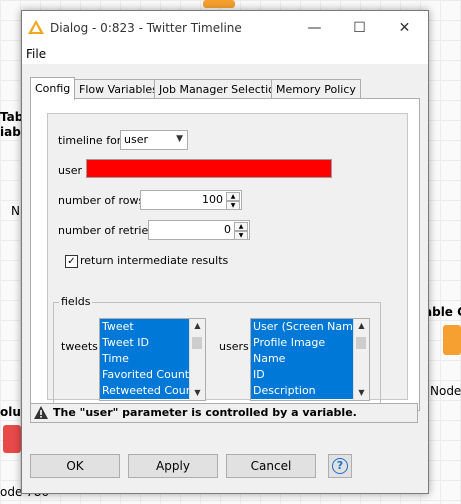  What do you see at coordinates (144, 375) in the screenshot?
I see `list-item: Favorited Count` at bounding box center [144, 375].